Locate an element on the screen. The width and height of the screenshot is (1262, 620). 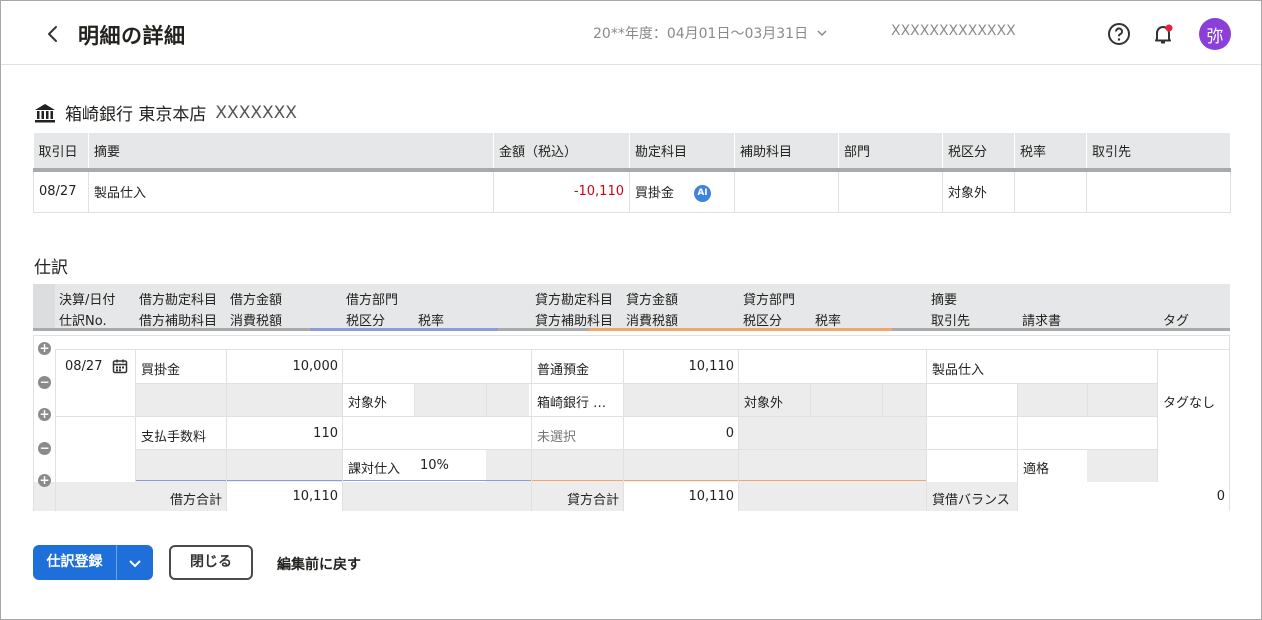
tx-desc: 製品仕入 is located at coordinates (291, 191).